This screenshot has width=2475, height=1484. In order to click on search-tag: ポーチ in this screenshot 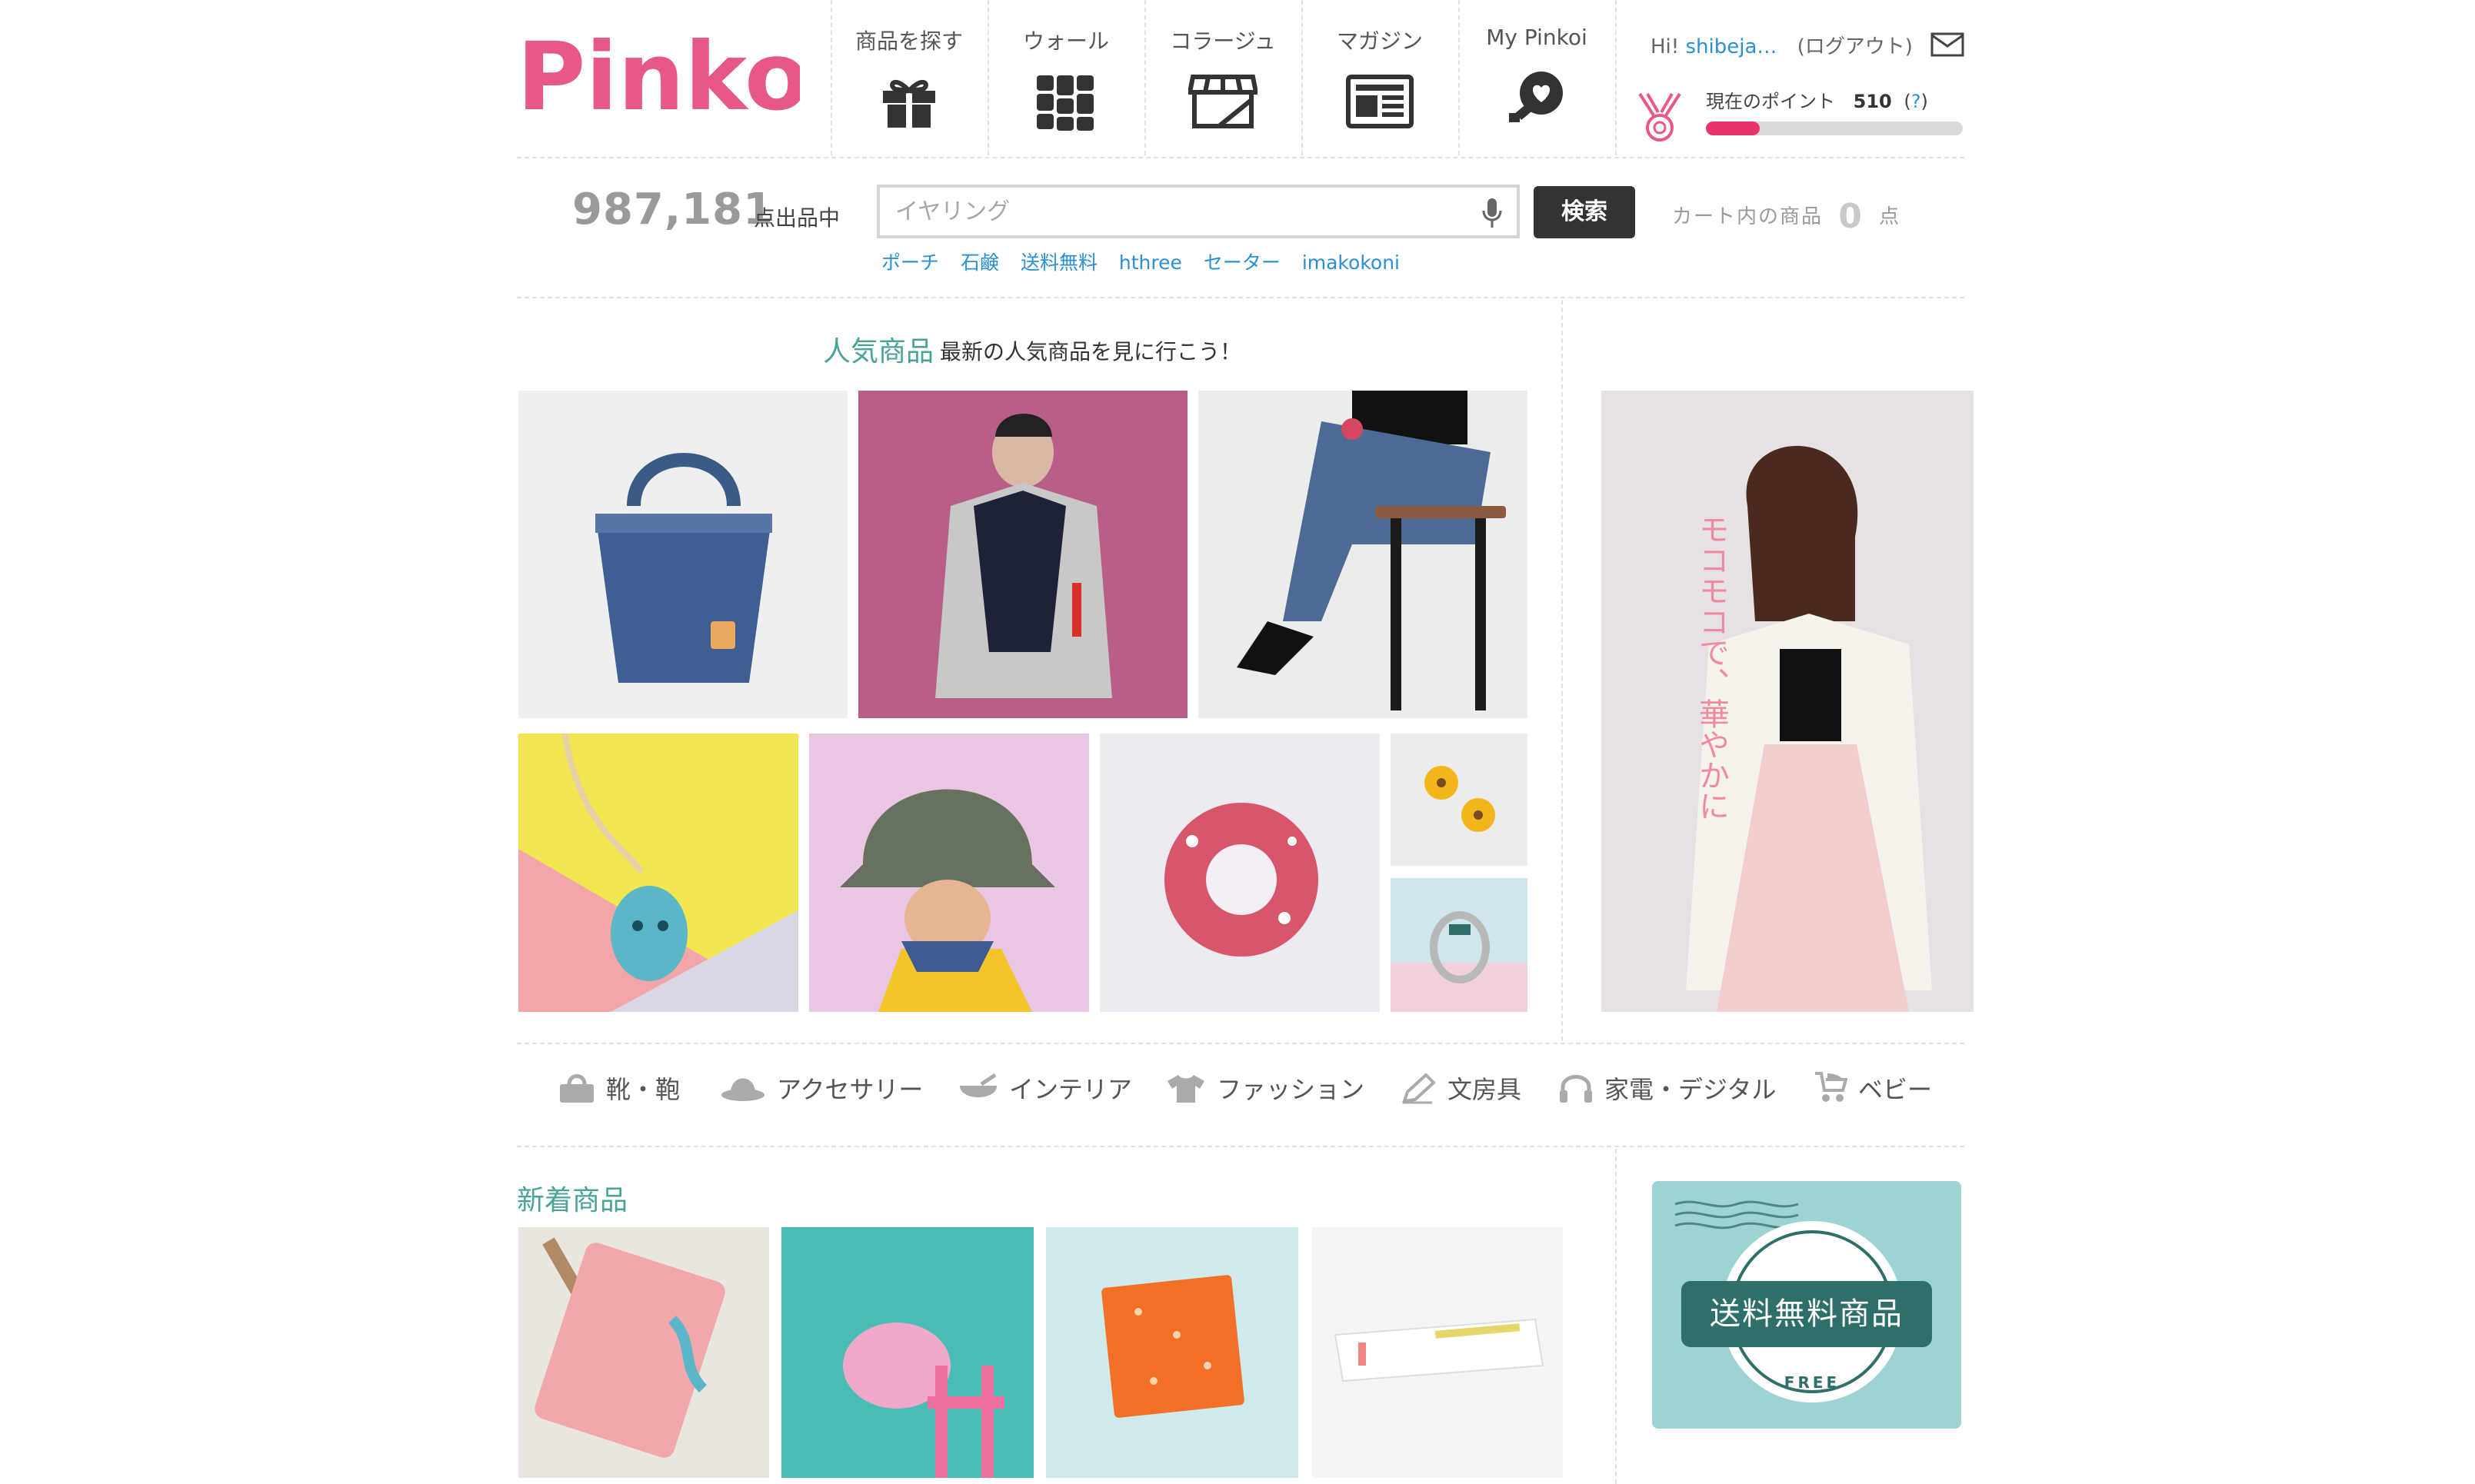, I will do `click(910, 263)`.